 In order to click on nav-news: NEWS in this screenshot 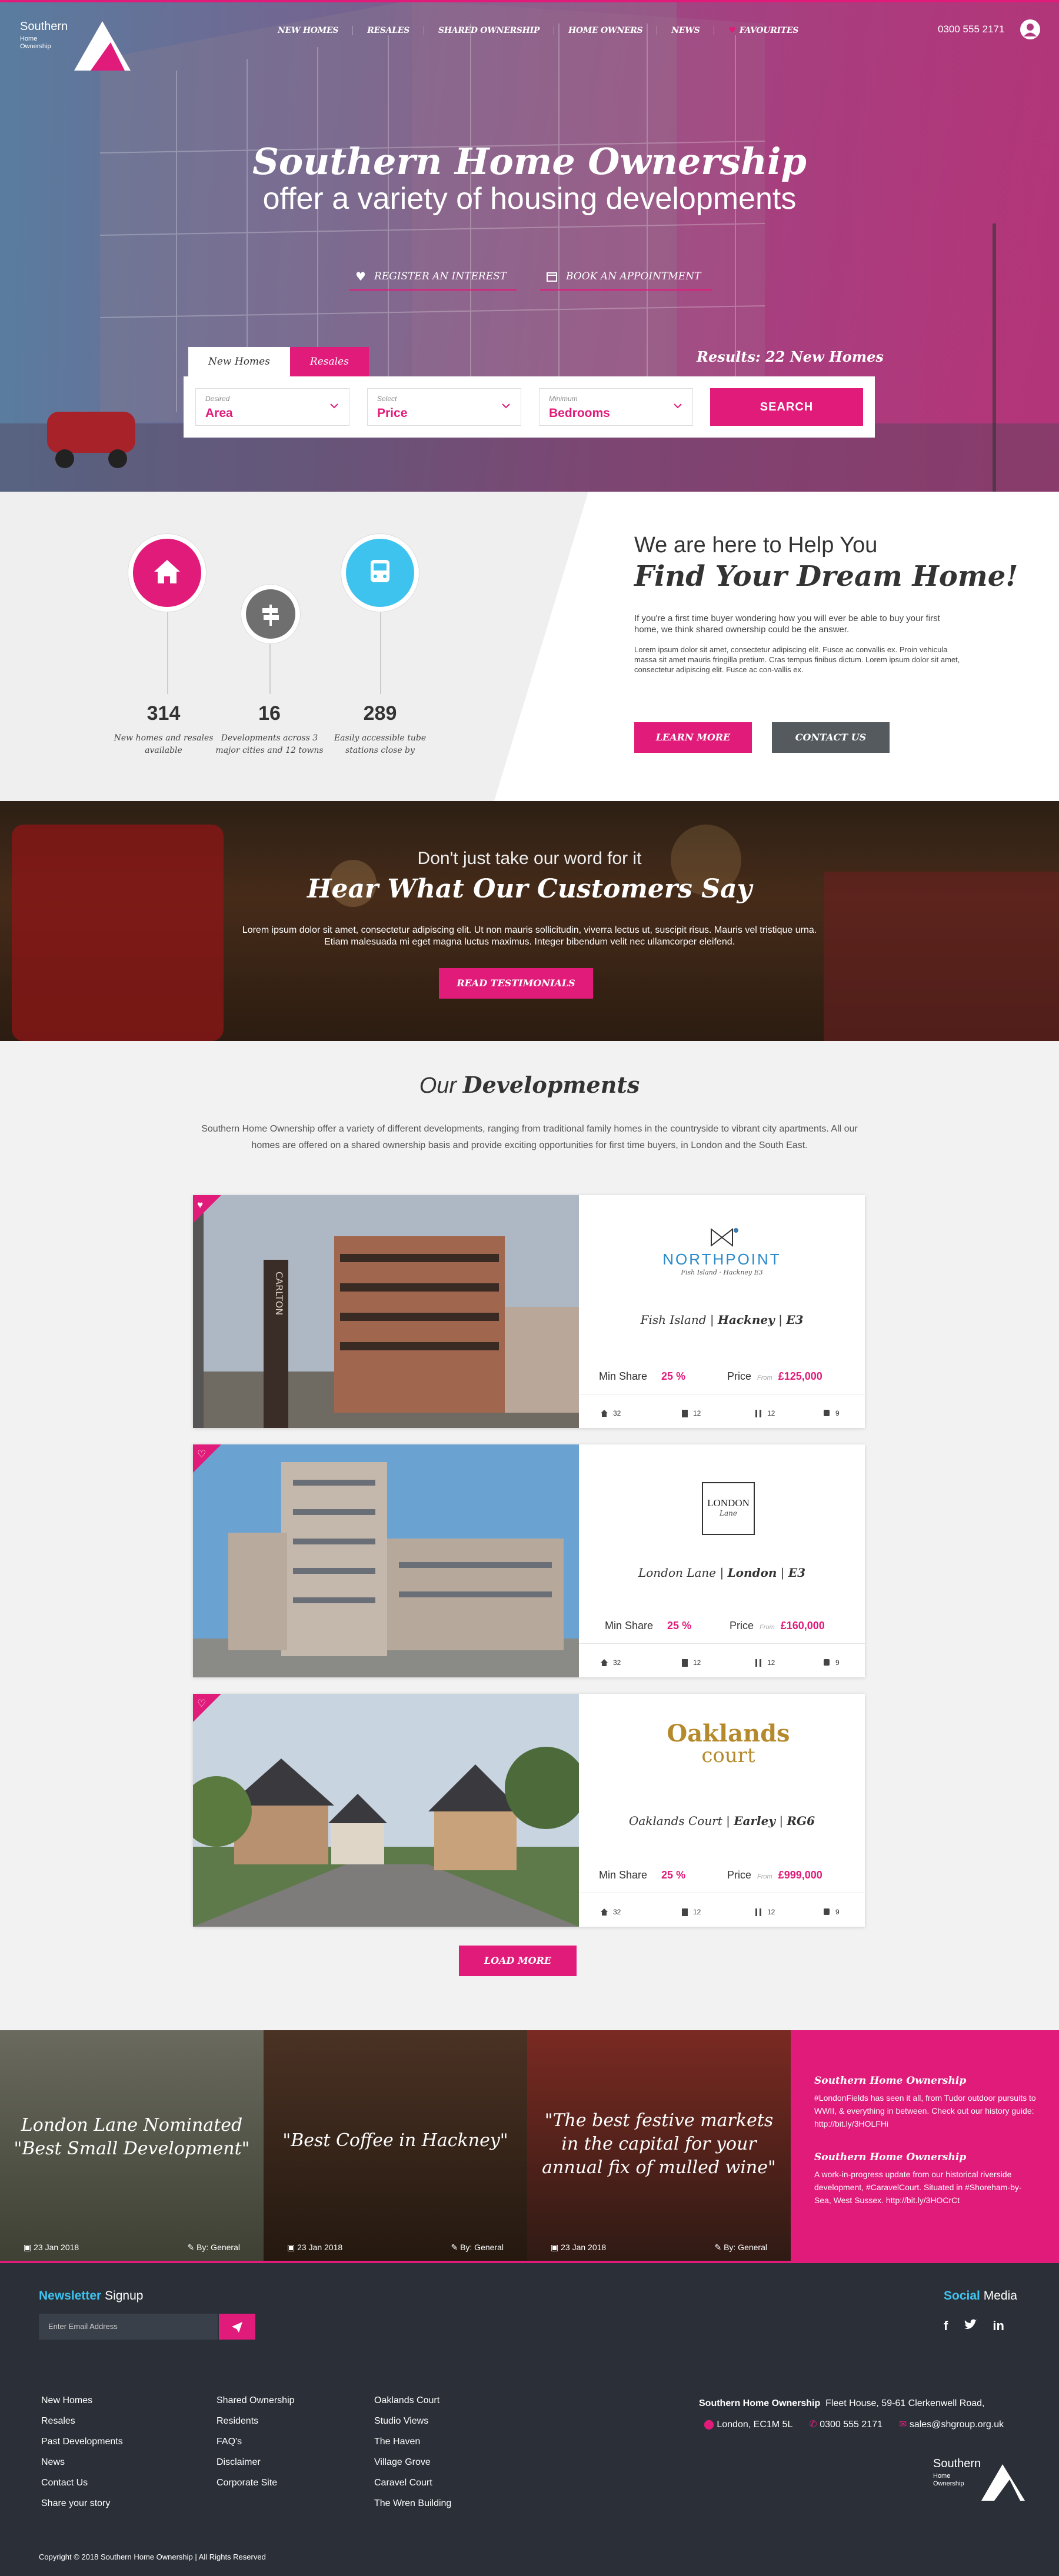, I will do `click(686, 30)`.